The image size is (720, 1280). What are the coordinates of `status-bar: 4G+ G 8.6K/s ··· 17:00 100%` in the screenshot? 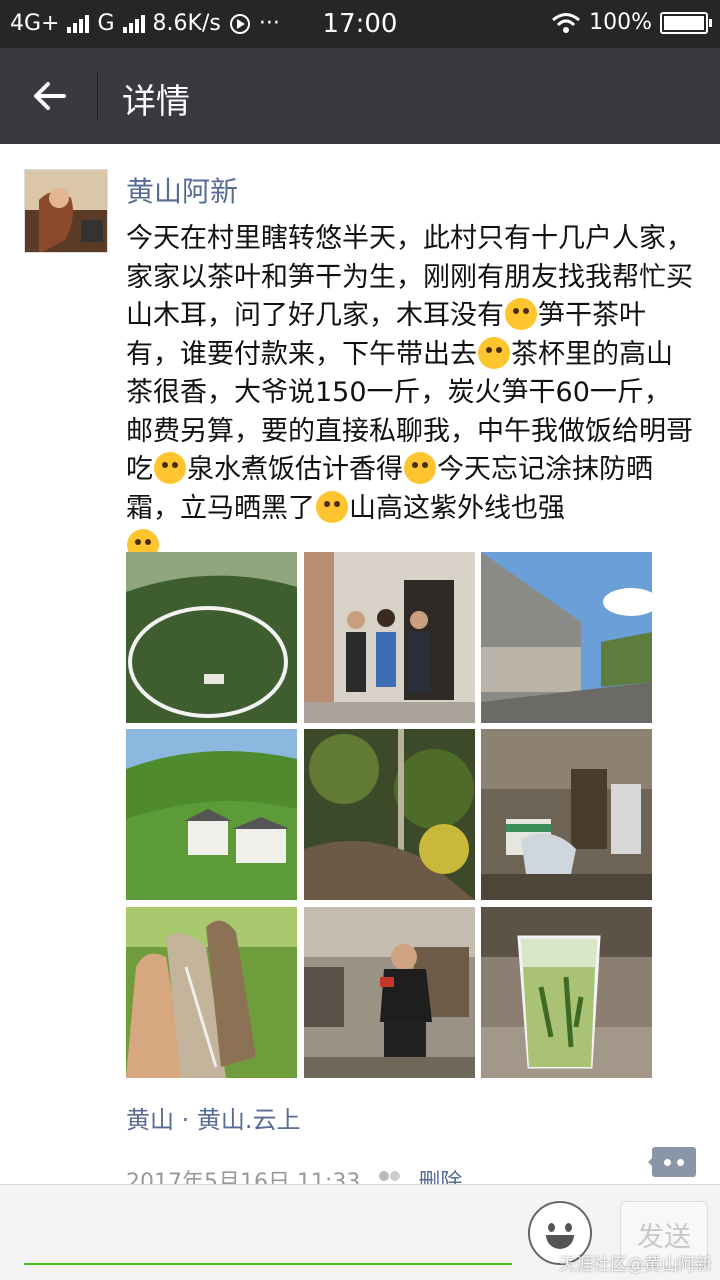 It's located at (360, 24).